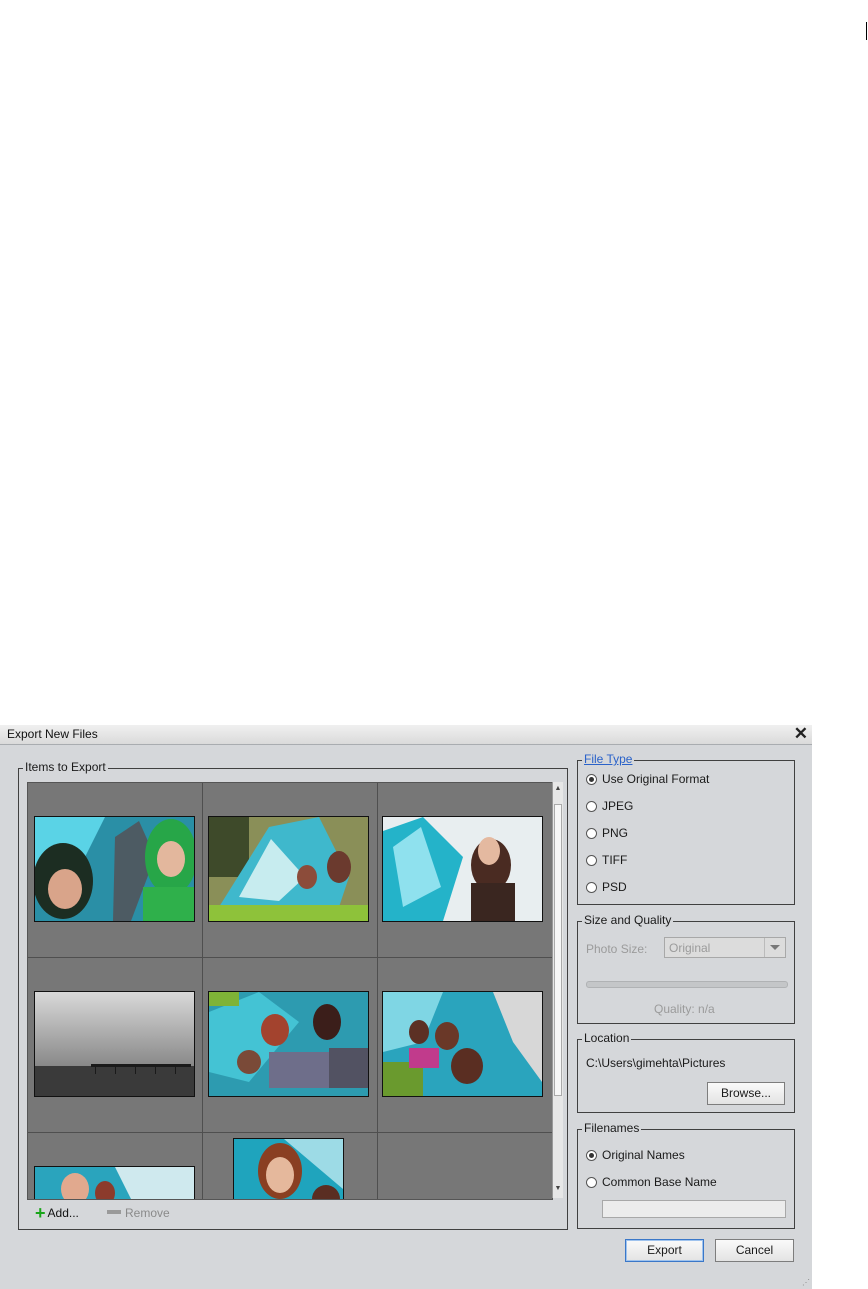 This screenshot has width=868, height=1289. Describe the element at coordinates (607, 1038) in the screenshot. I see `location-legend: Location` at that location.